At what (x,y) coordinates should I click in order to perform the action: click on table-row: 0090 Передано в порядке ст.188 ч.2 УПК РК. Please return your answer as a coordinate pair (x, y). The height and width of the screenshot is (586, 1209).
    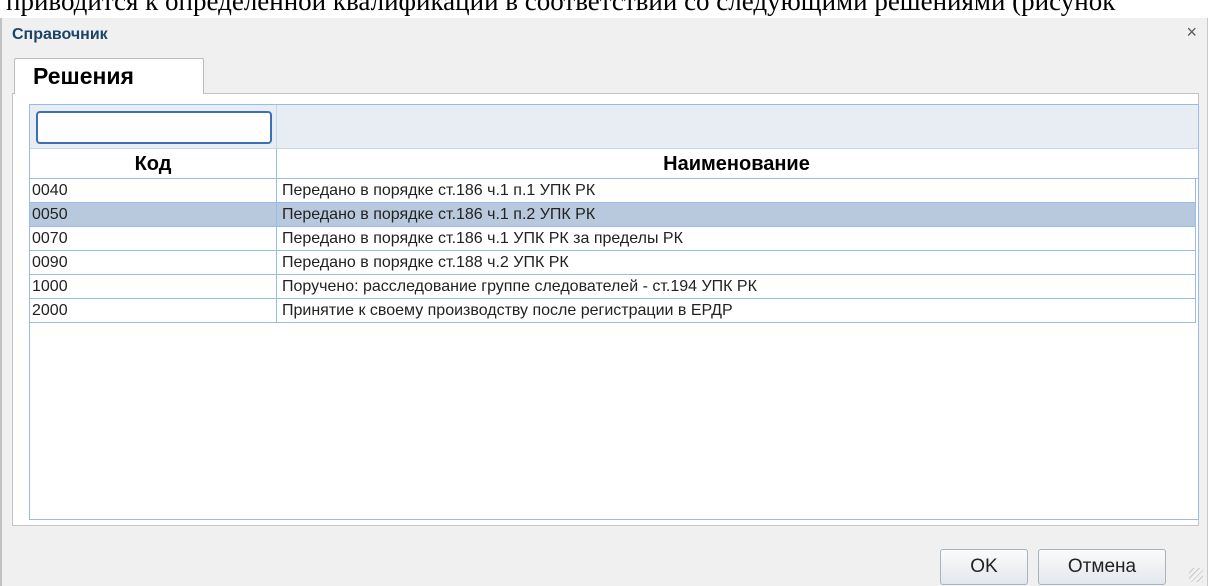
    Looking at the image, I should click on (613, 263).